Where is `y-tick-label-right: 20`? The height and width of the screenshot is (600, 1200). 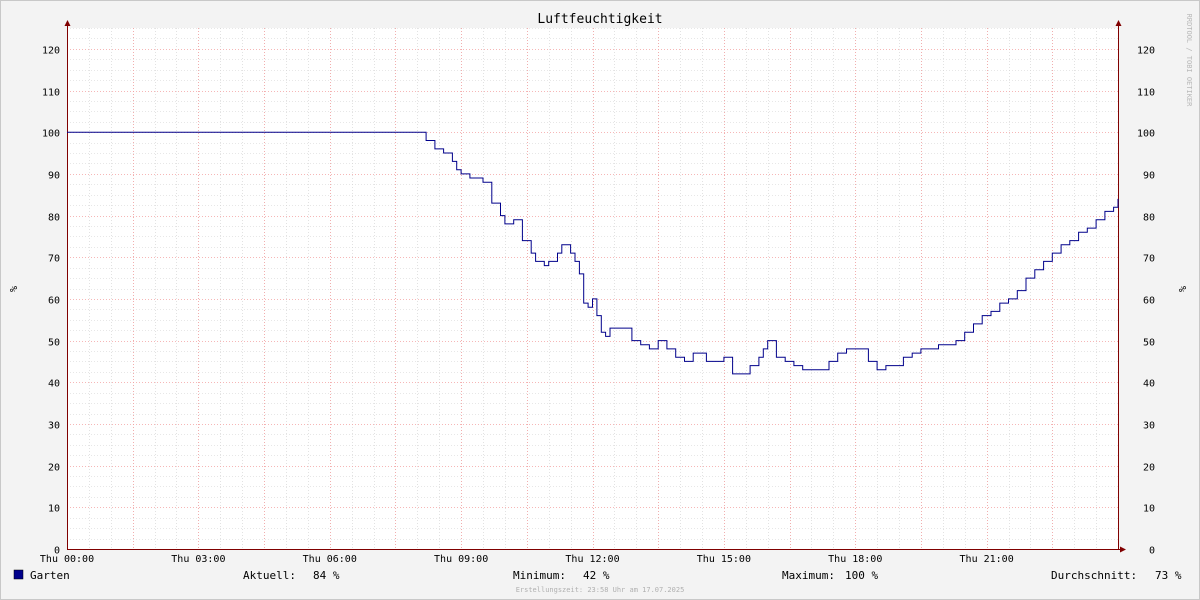
y-tick-label-right: 20 is located at coordinates (1149, 468).